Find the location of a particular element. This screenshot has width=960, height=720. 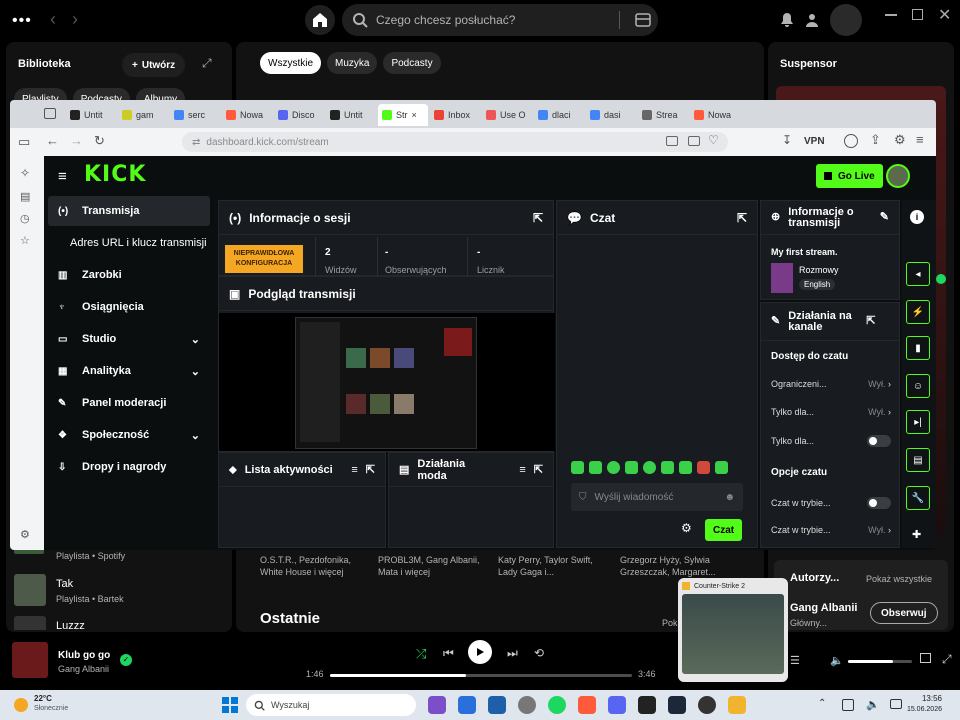

filter-podcasts: Podcasty is located at coordinates (412, 63).